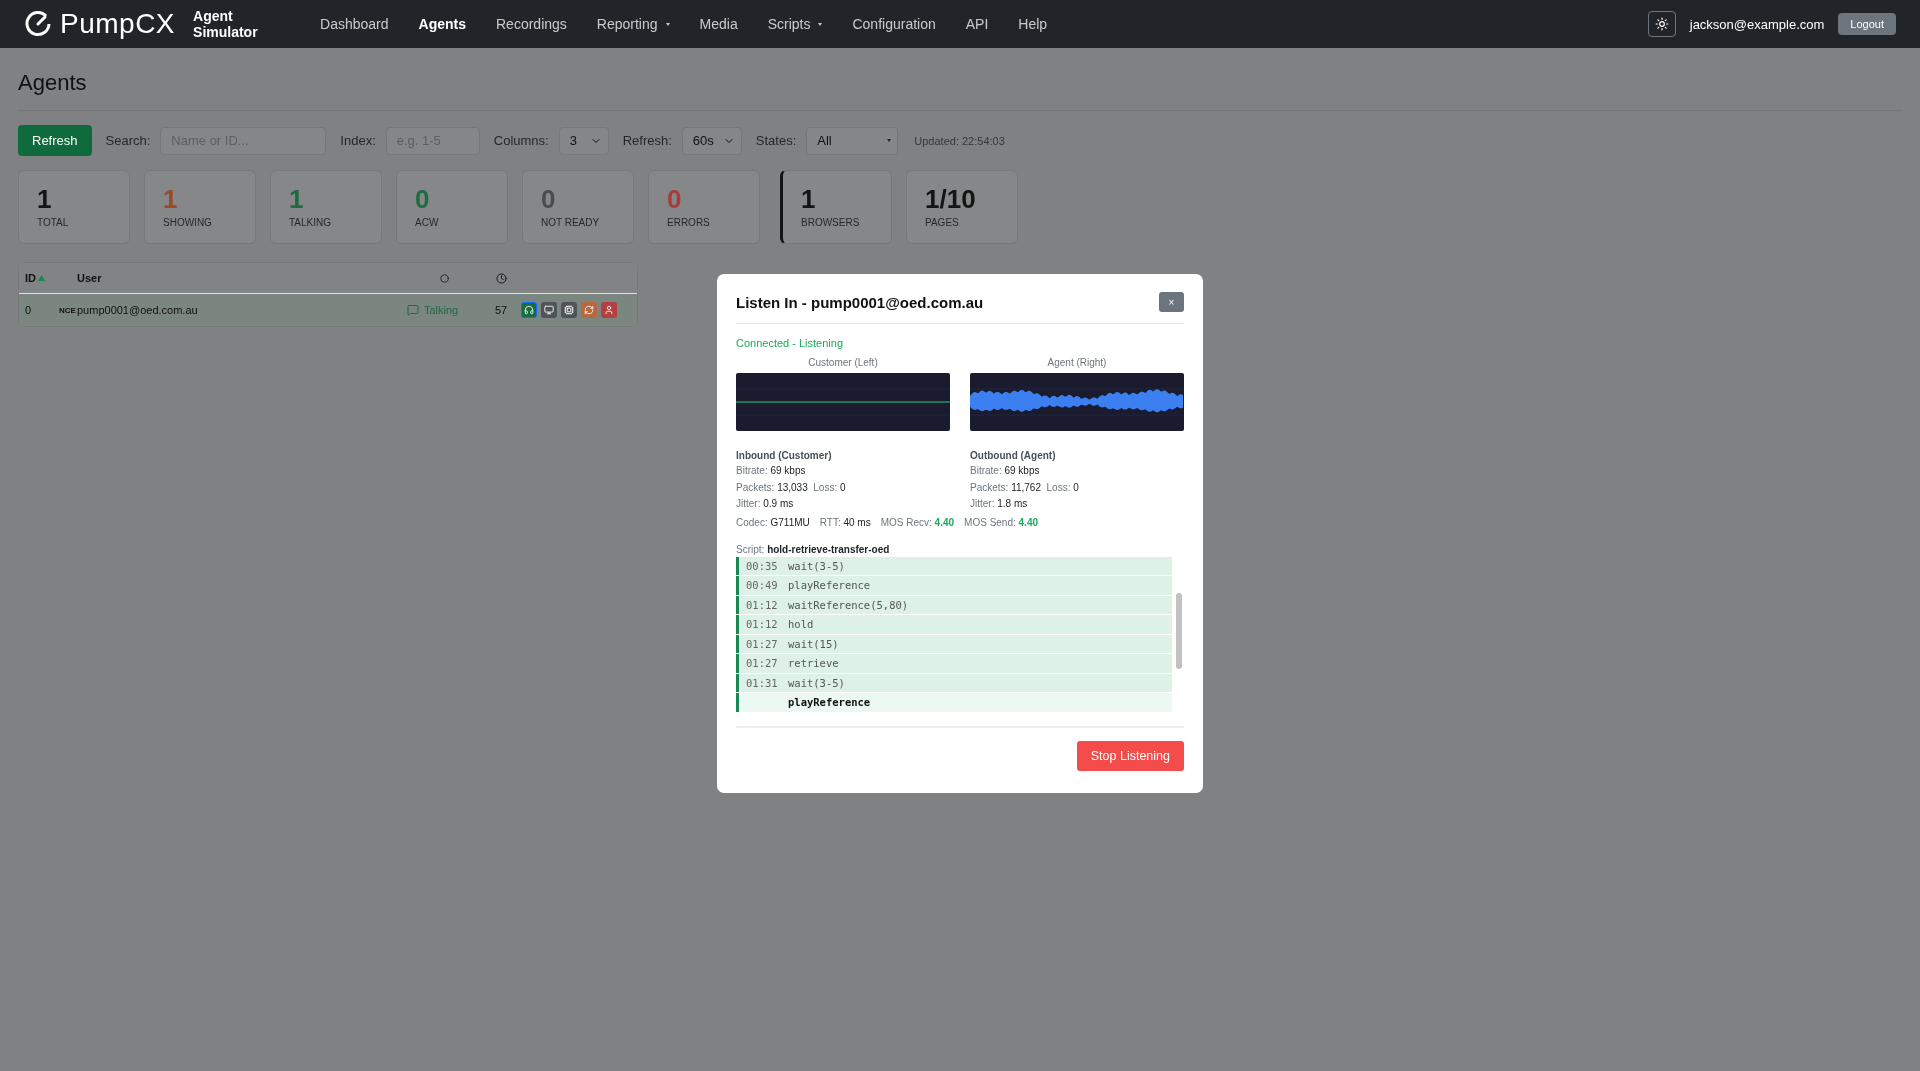  Describe the element at coordinates (1033, 24) in the screenshot. I see `nav-link: Help` at that location.